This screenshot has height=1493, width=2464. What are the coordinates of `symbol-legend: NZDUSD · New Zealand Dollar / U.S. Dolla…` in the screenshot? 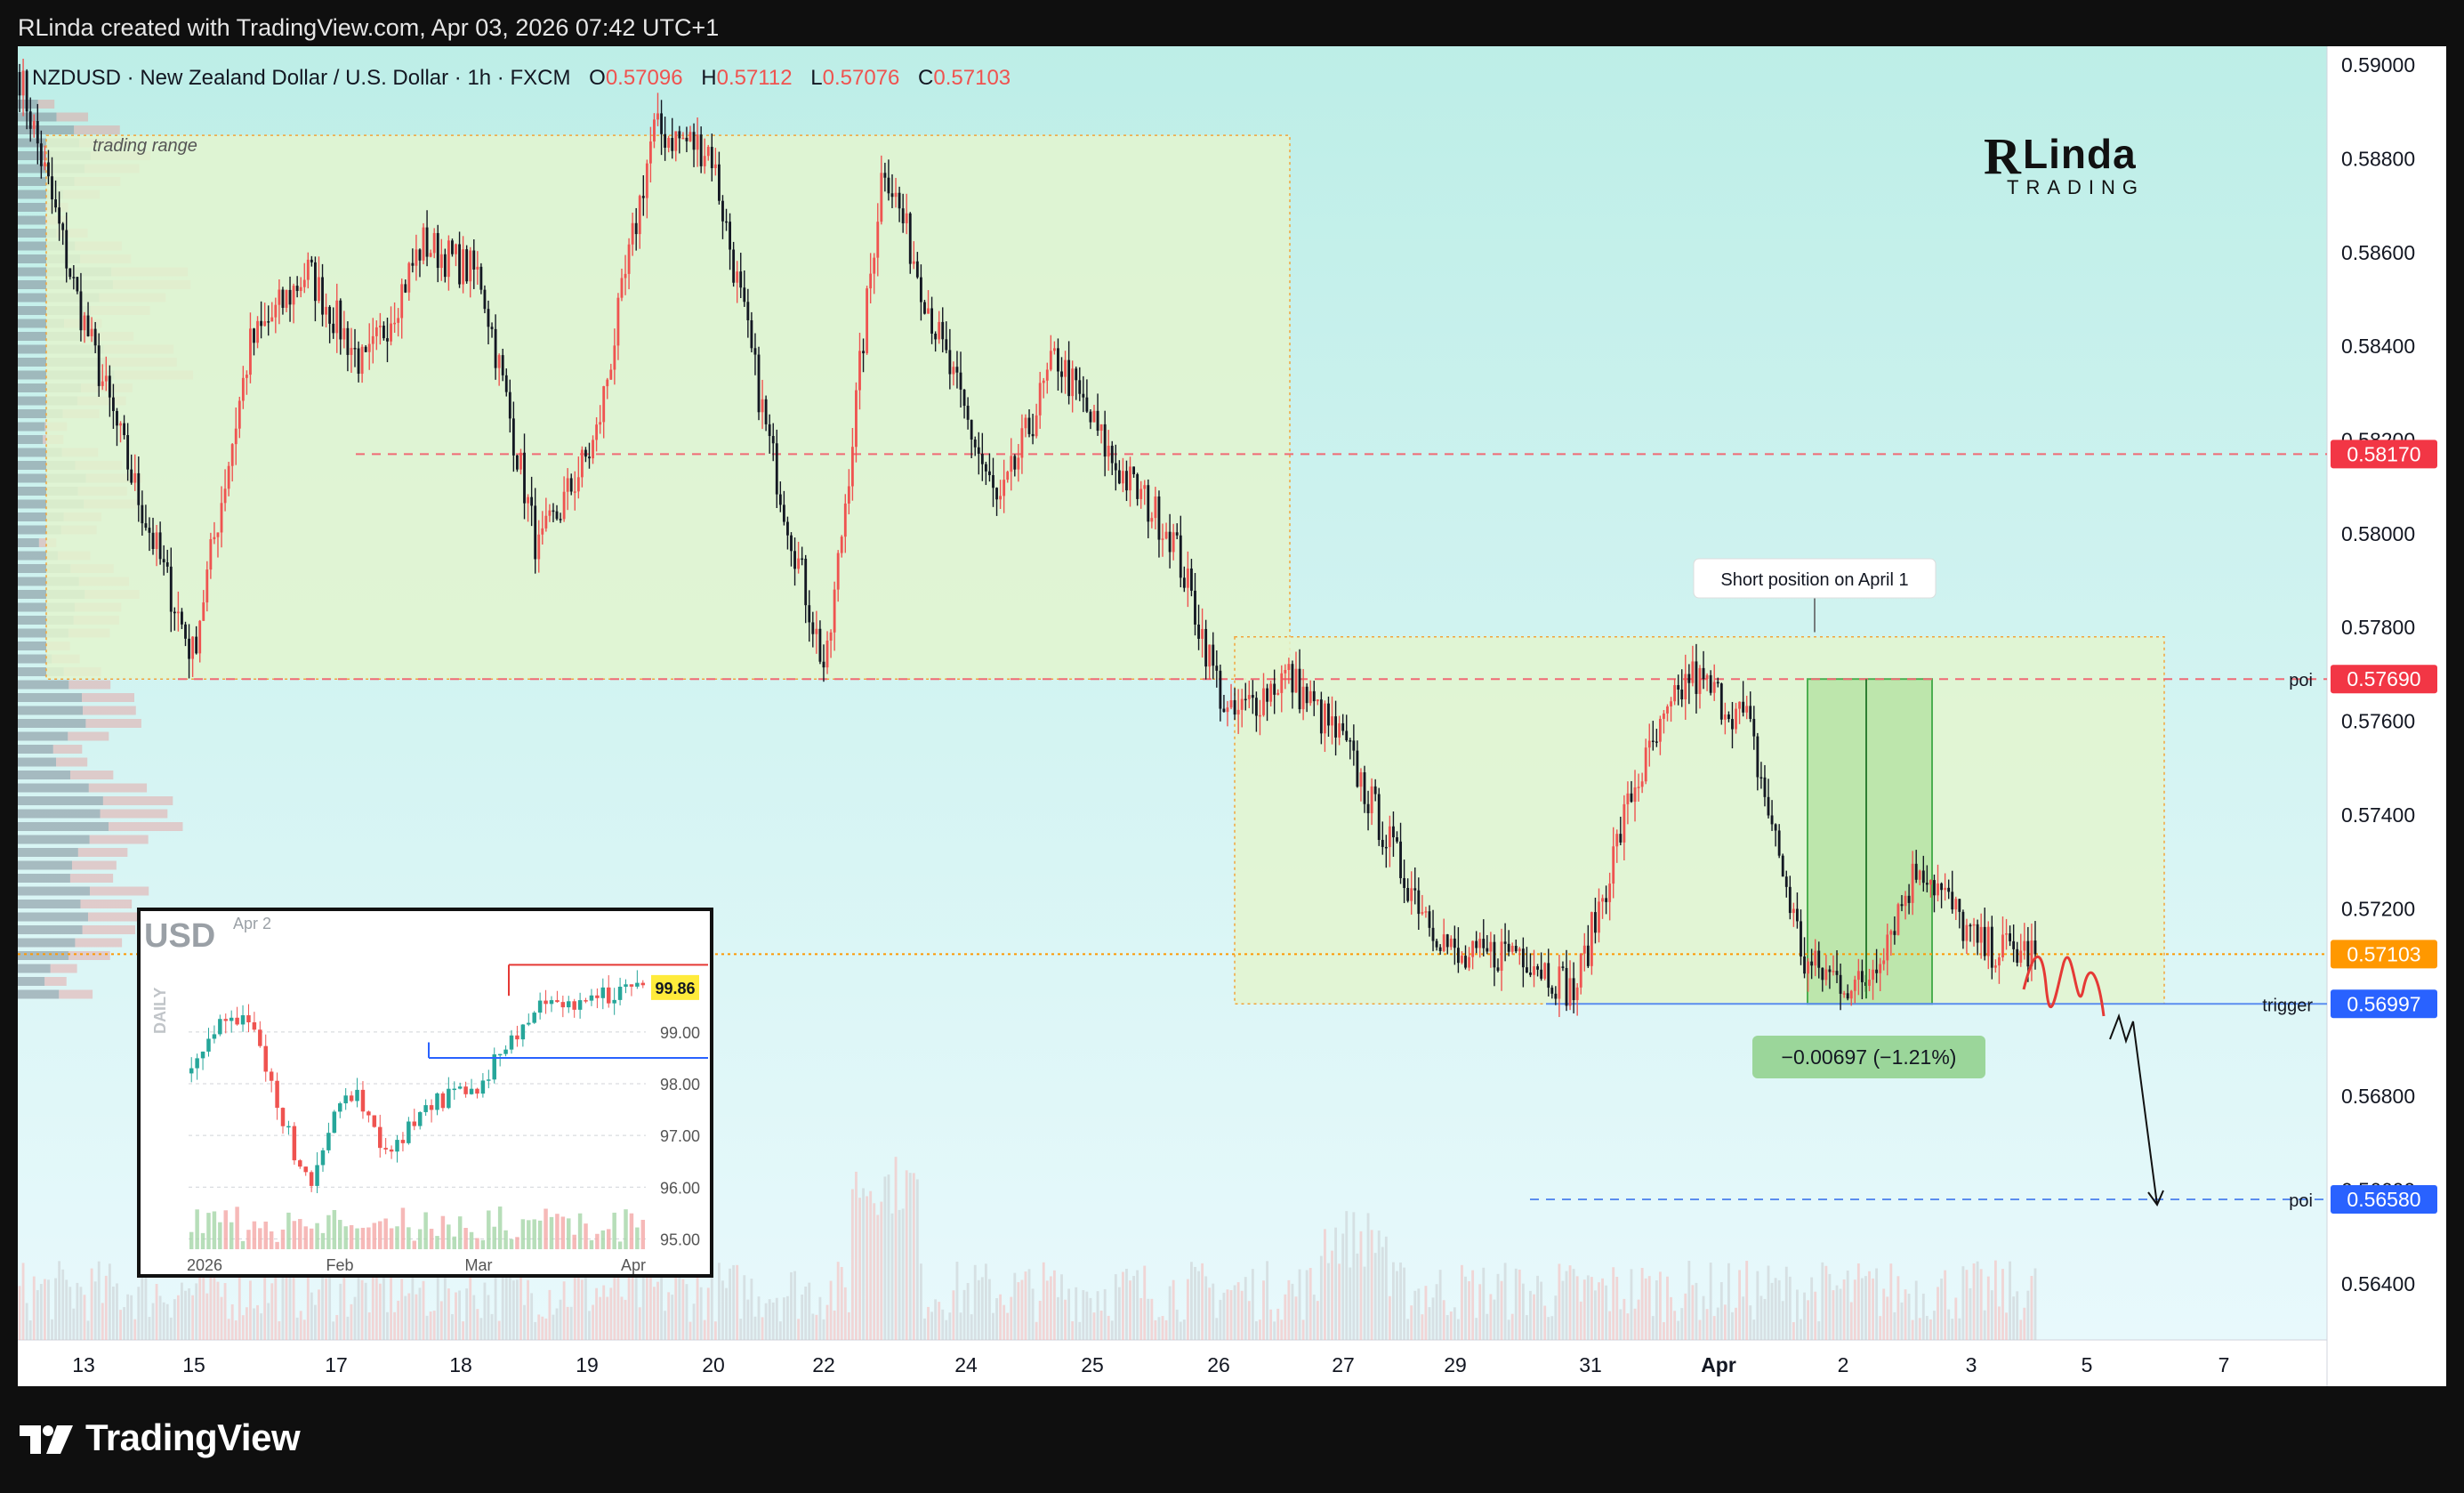 It's located at (521, 78).